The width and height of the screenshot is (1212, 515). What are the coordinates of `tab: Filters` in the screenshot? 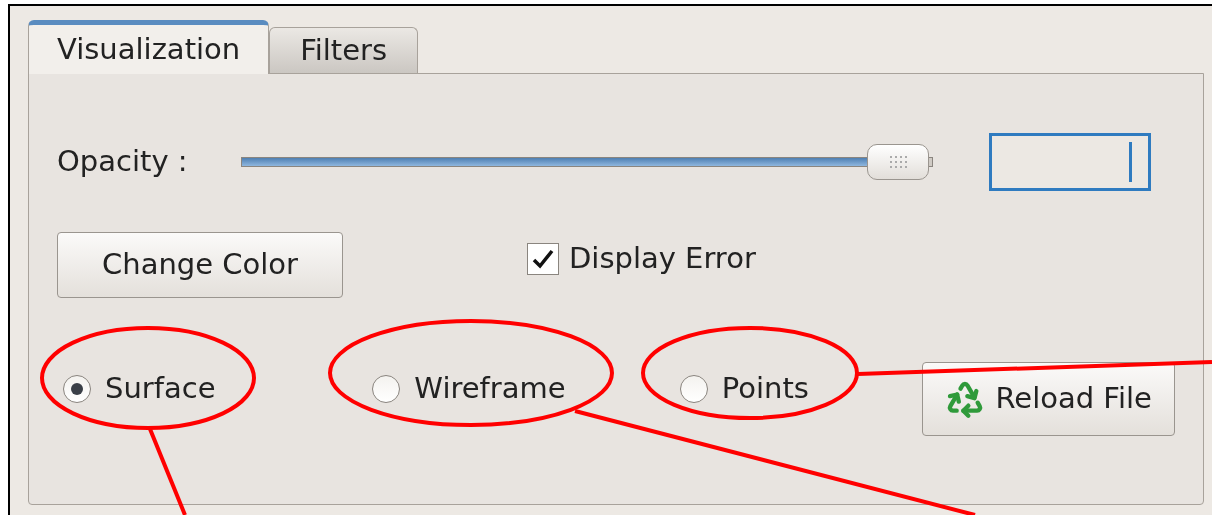 It's located at (344, 50).